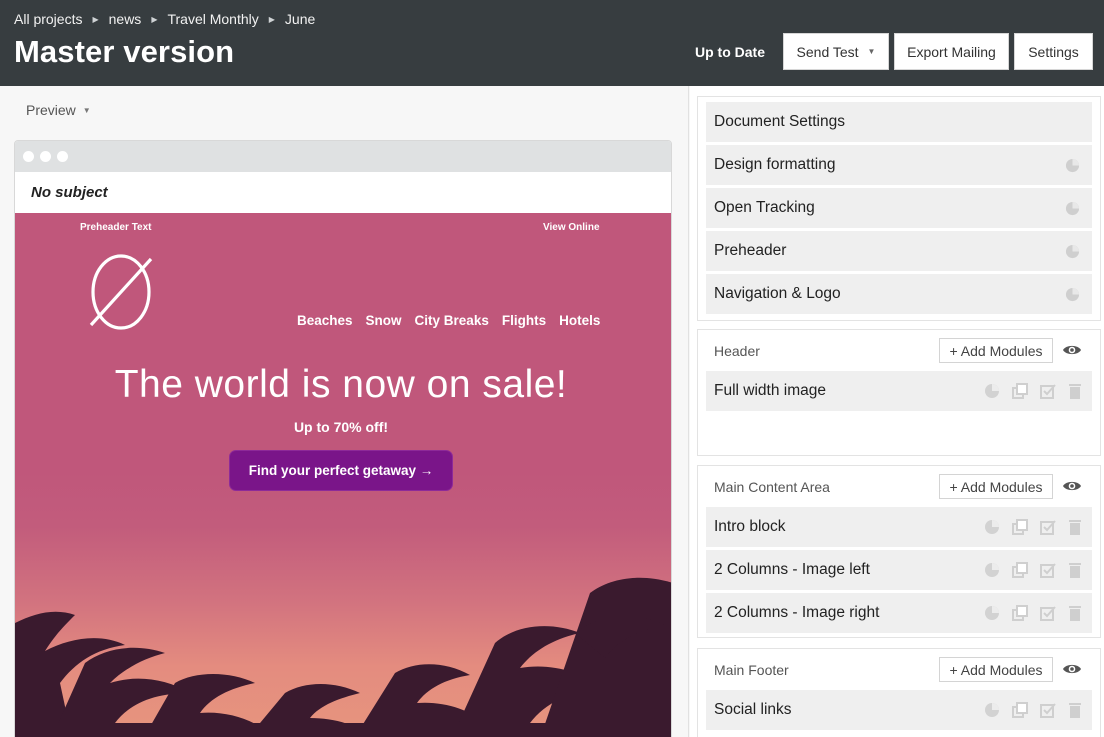  Describe the element at coordinates (899, 527) in the screenshot. I see `module-row: Intro block` at that location.